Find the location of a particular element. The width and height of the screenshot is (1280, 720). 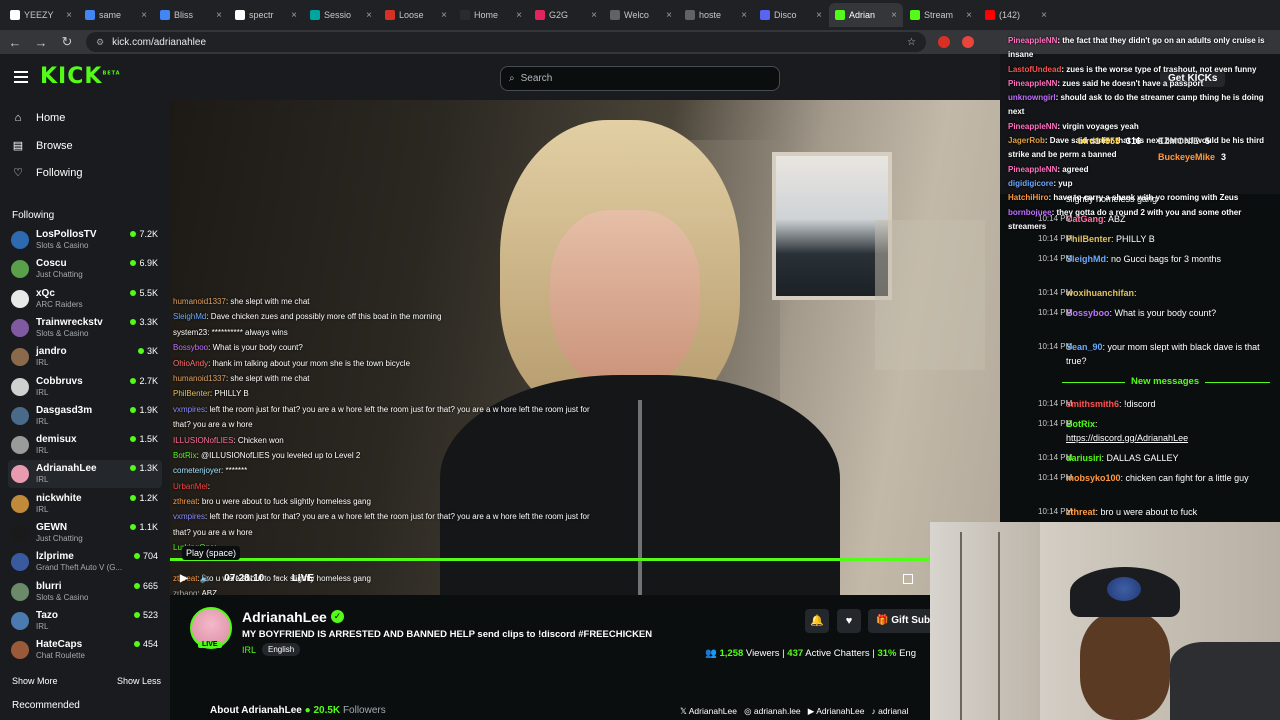

site-info-icon: ⚙ is located at coordinates (100, 42).